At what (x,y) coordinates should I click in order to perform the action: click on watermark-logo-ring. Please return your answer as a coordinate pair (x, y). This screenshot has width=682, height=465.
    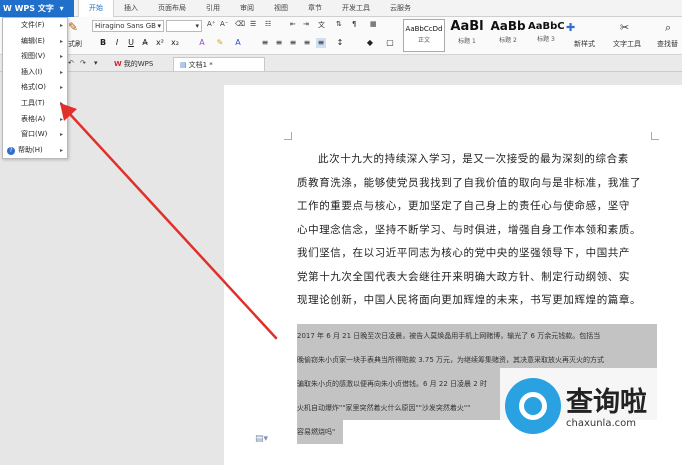
    Looking at the image, I should click on (533, 406).